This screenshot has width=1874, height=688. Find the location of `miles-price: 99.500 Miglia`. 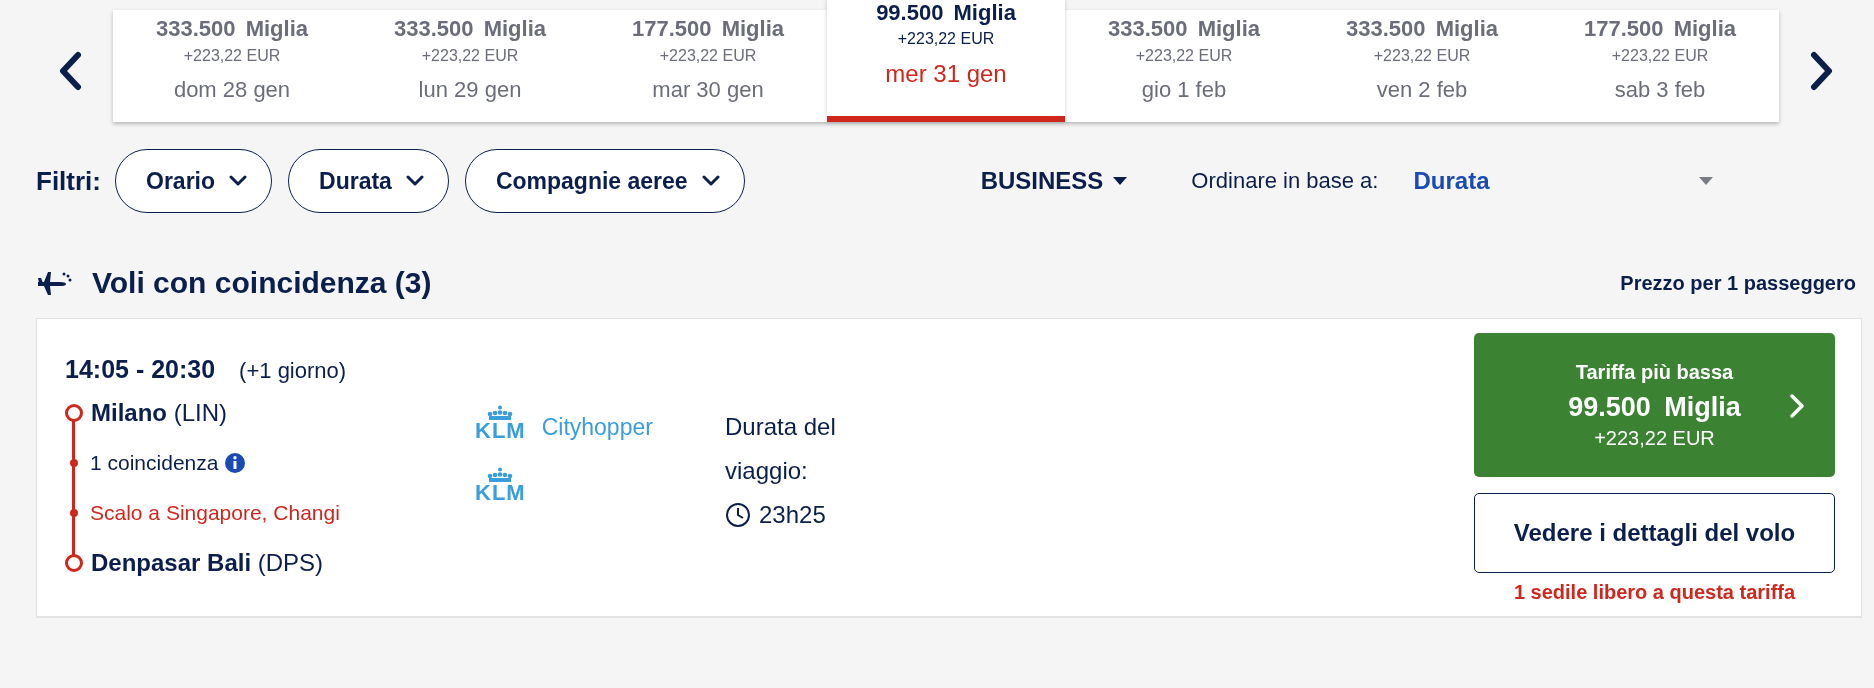

miles-price: 99.500 Miglia is located at coordinates (946, 13).